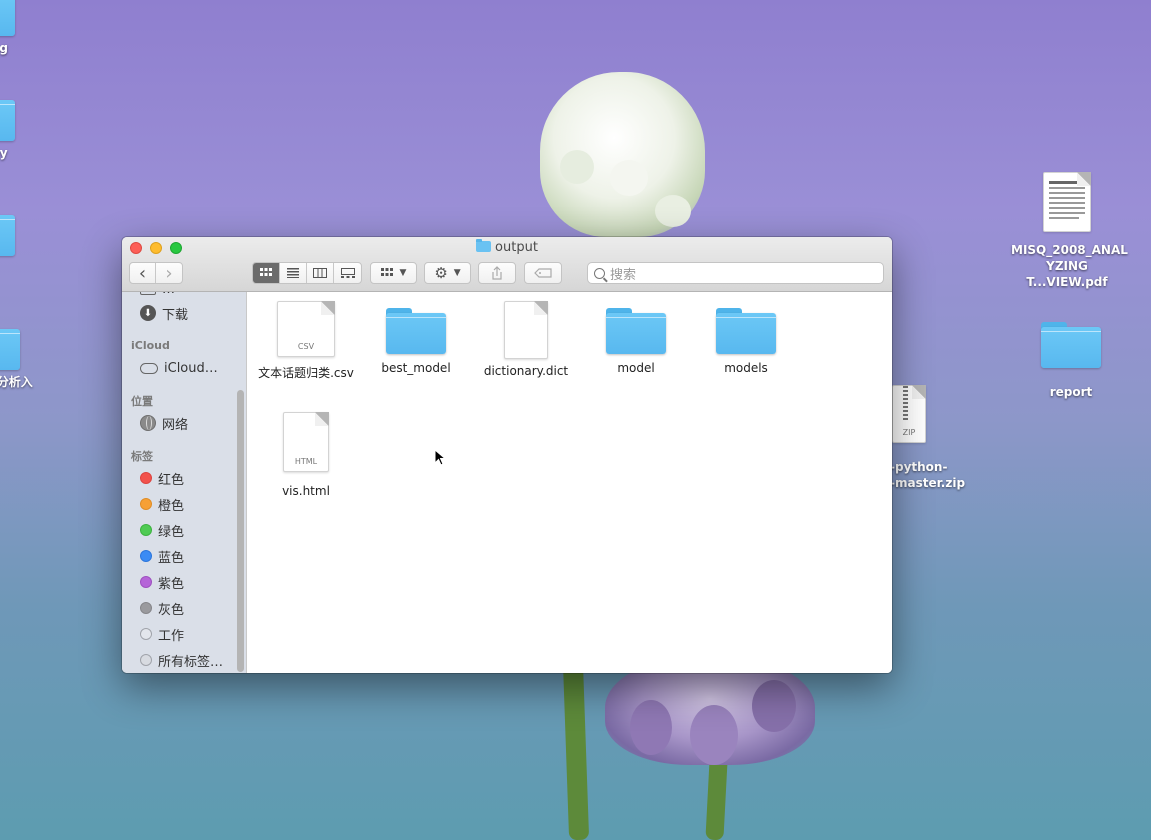 The width and height of the screenshot is (1151, 840). What do you see at coordinates (175, 425) in the screenshot?
I see `sidebar-item-label: 网络` at bounding box center [175, 425].